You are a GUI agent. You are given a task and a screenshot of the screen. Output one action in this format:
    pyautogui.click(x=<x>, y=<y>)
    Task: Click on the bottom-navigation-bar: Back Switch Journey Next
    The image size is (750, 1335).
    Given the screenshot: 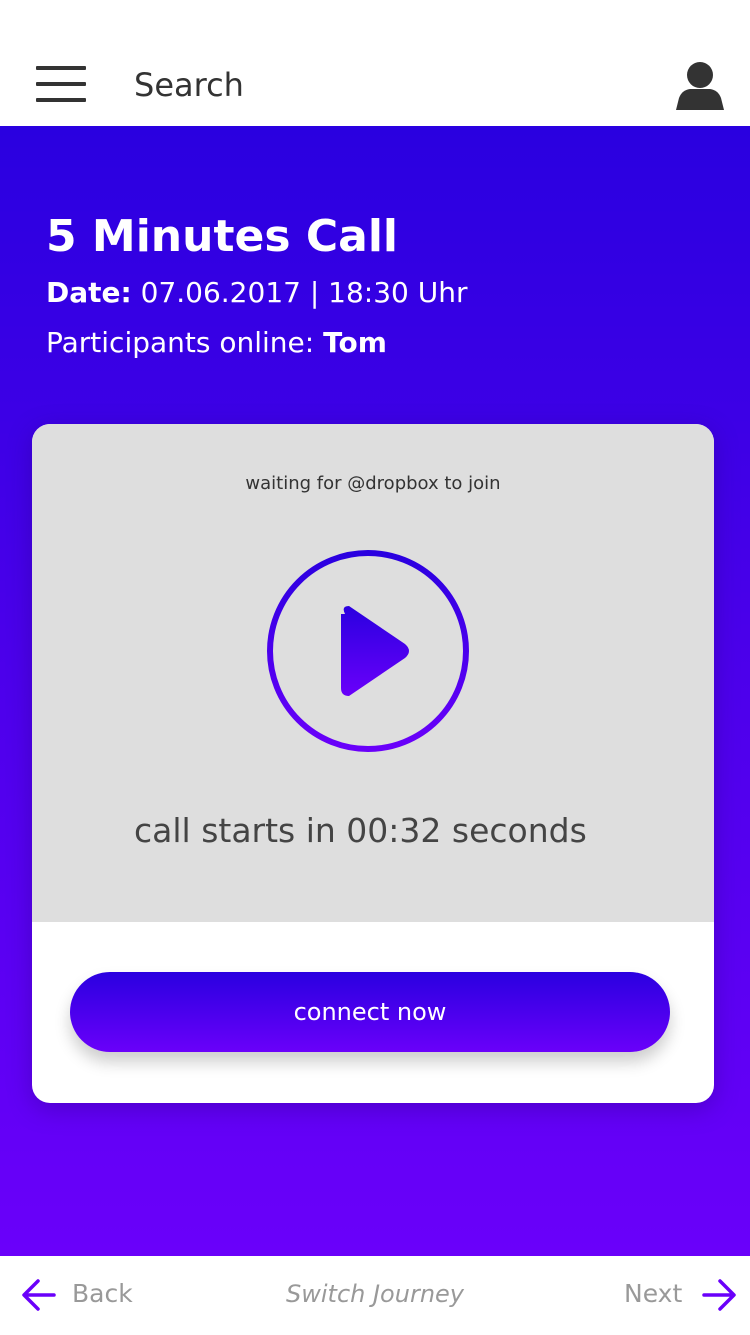 What is the action you would take?
    pyautogui.click(x=375, y=1295)
    